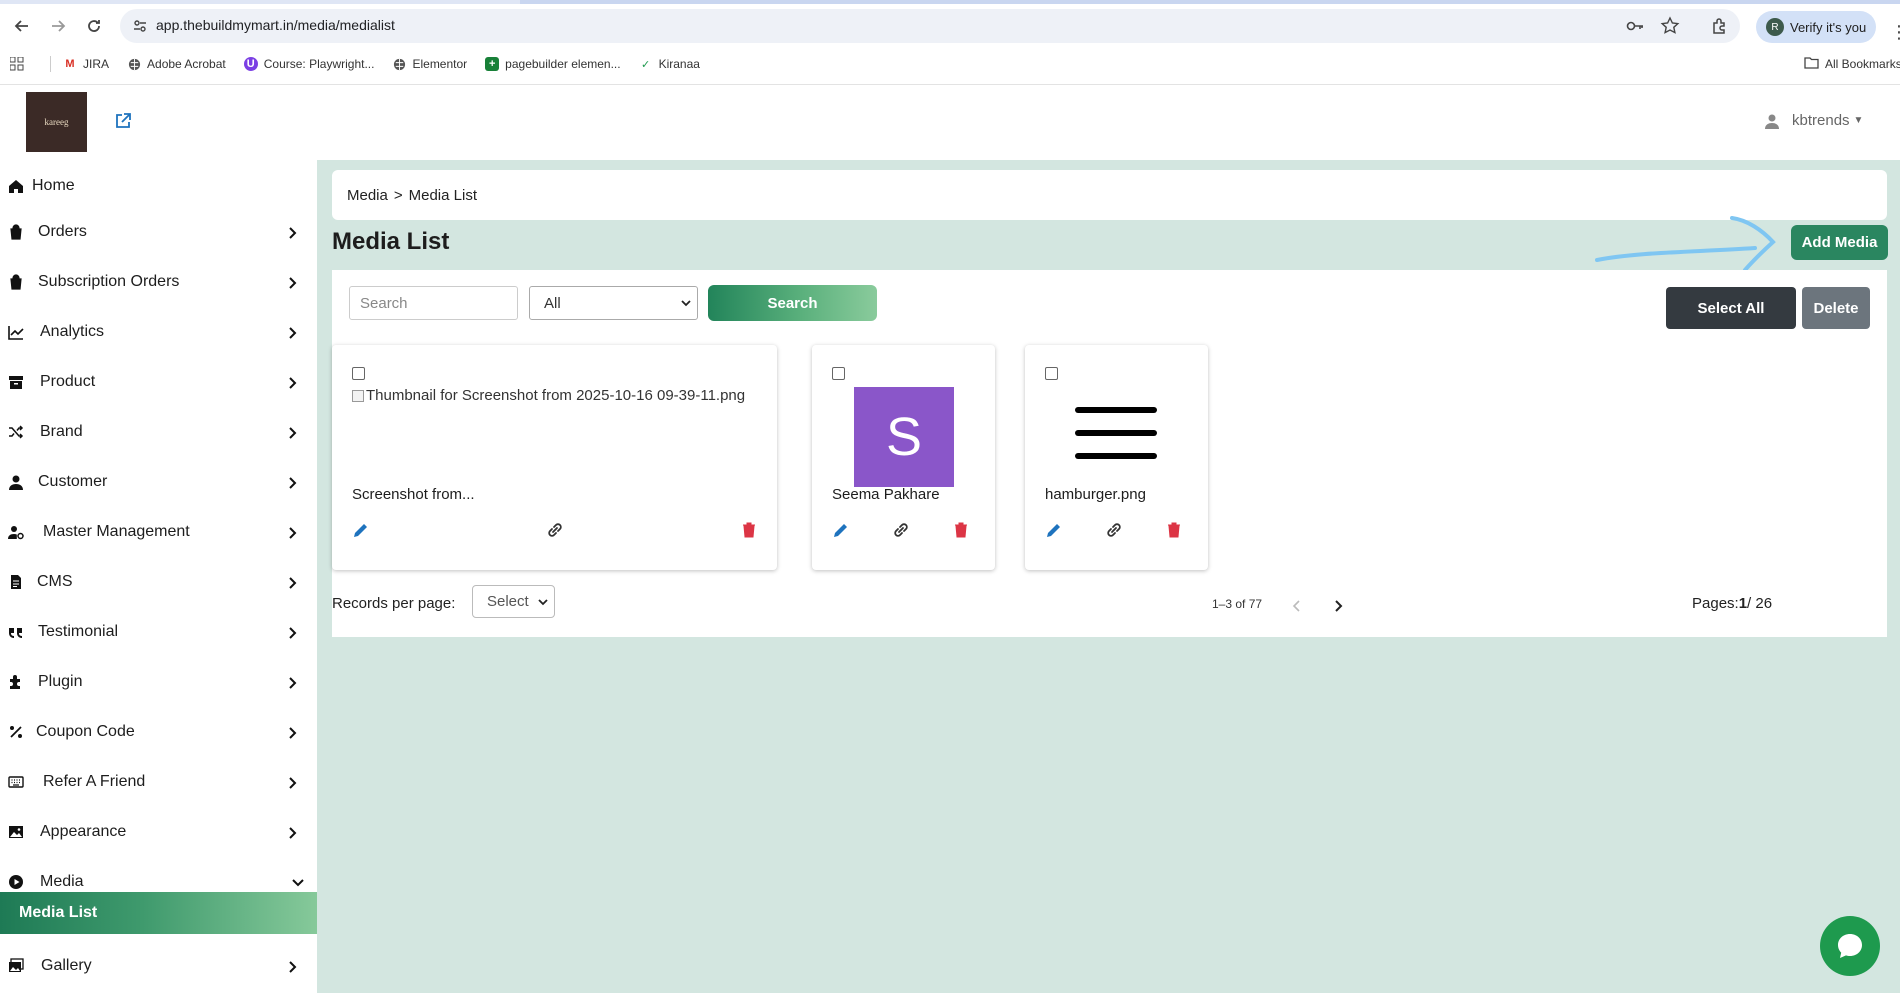 This screenshot has height=993, width=1900. What do you see at coordinates (158, 582) in the screenshot?
I see `sidebar-item-cms: CMS` at bounding box center [158, 582].